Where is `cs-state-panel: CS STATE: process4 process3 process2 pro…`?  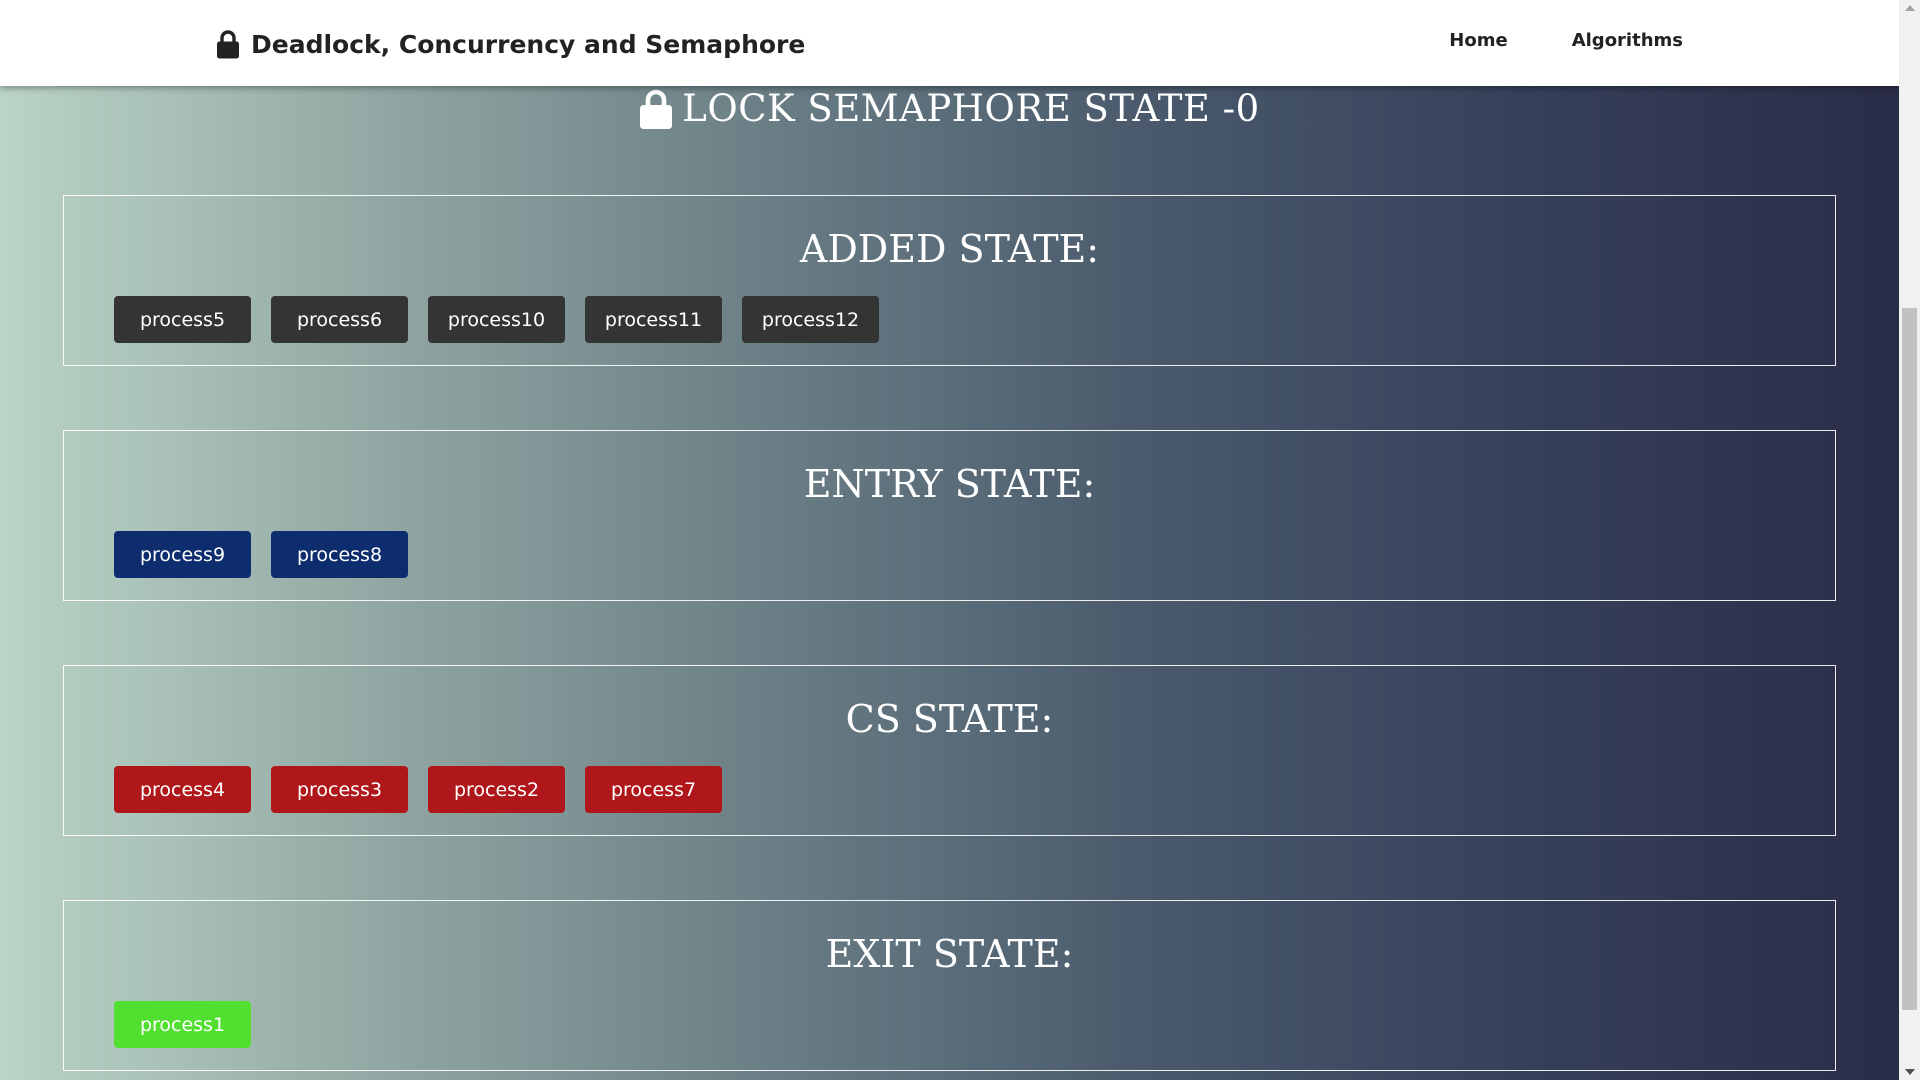 cs-state-panel: CS STATE: process4 process3 process2 pro… is located at coordinates (949, 750).